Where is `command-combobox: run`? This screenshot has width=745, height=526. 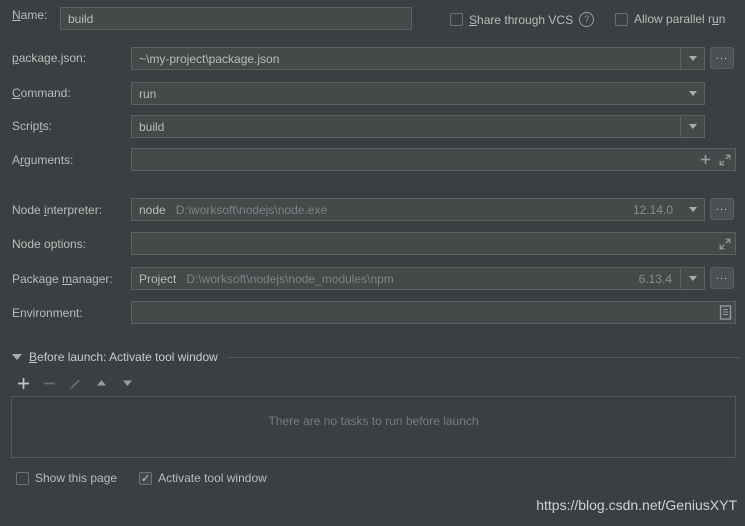 command-combobox: run is located at coordinates (418, 93).